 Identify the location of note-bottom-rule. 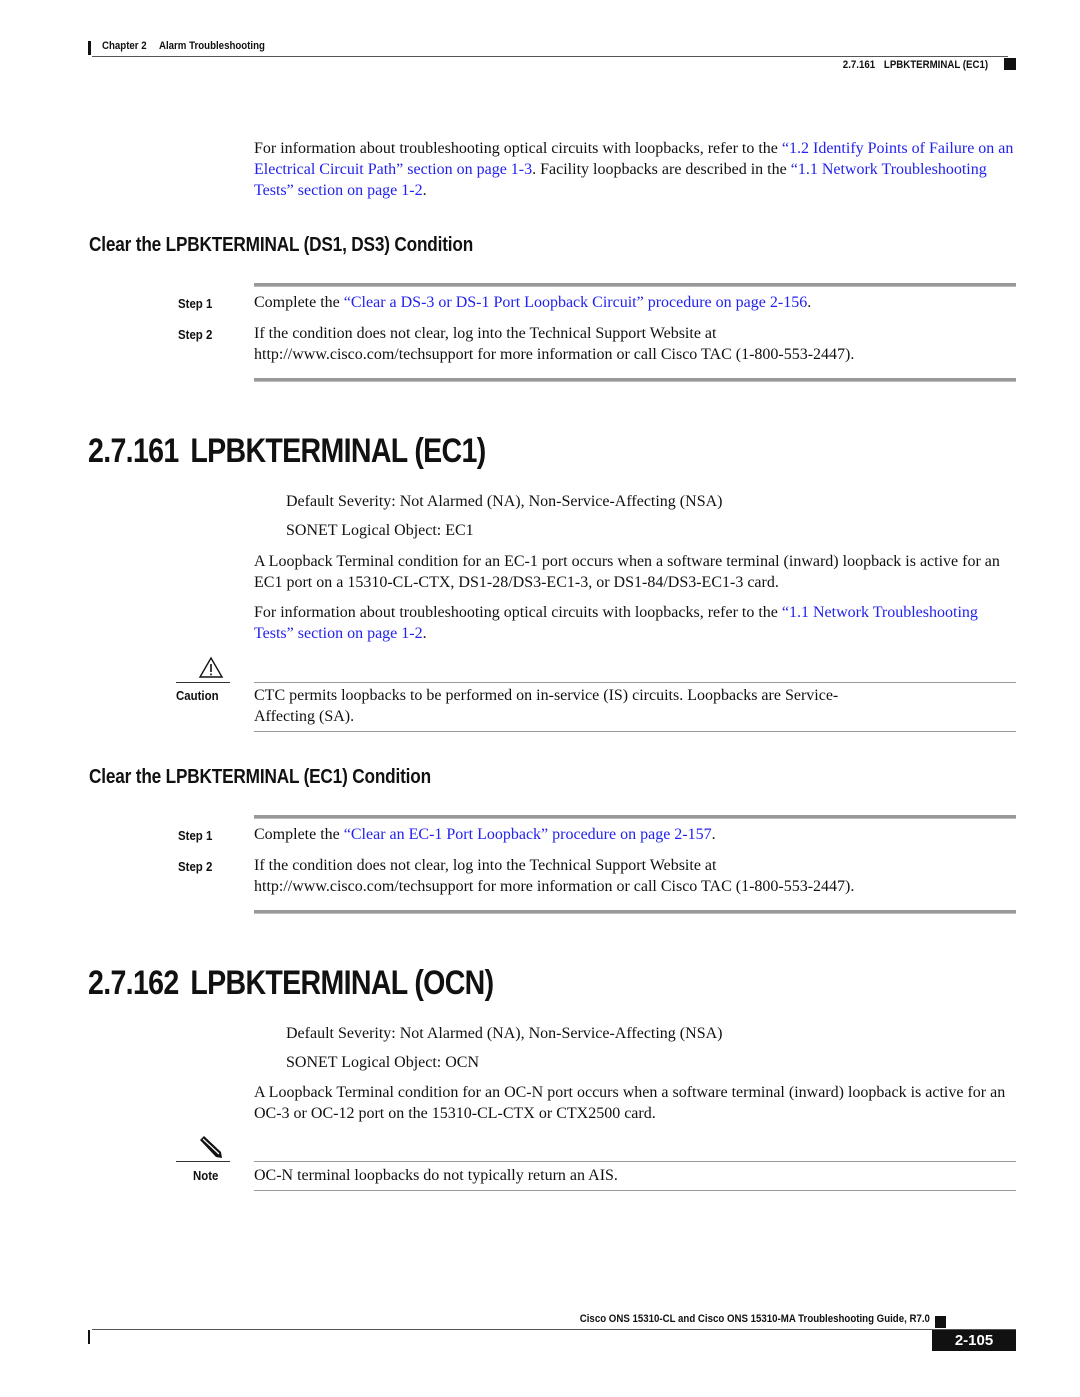
(635, 1190).